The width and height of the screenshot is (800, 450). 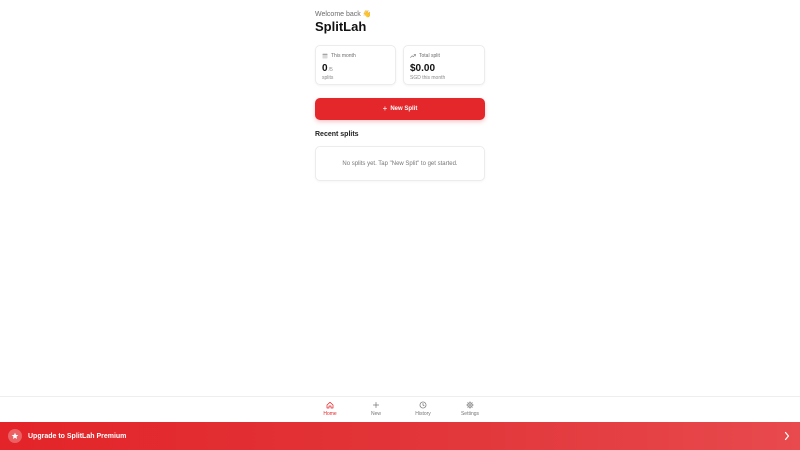 I want to click on chevron-right-icon, so click(x=787, y=436).